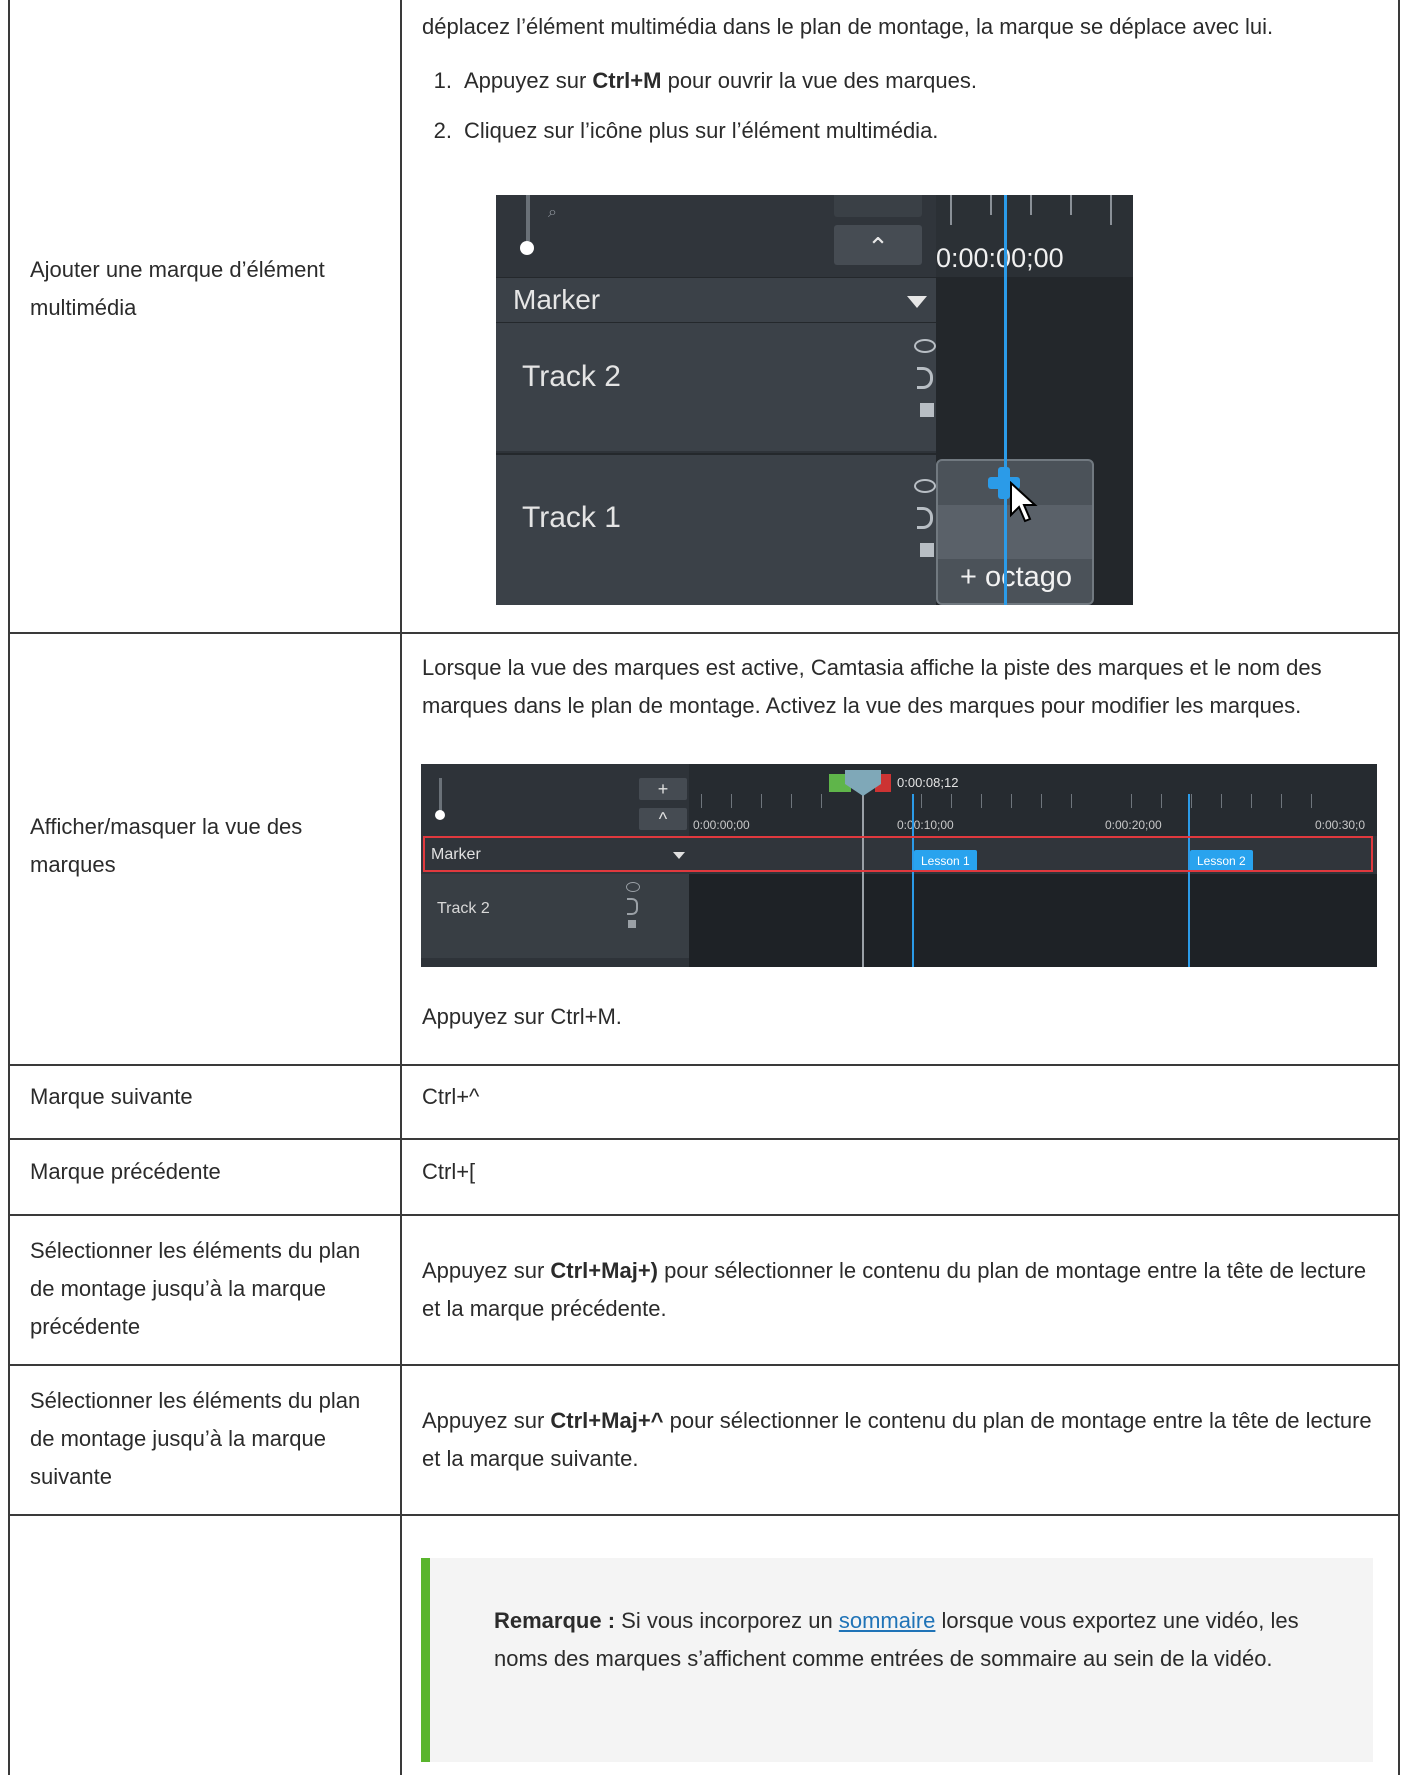 Image resolution: width=1408 pixels, height=1775 pixels. Describe the element at coordinates (663, 789) in the screenshot. I see `add-track-button: +` at that location.